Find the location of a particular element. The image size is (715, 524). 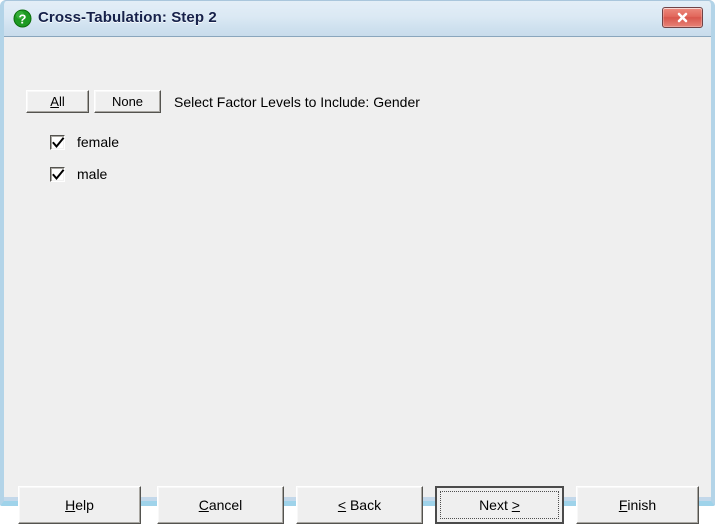

next-button-label: Next > is located at coordinates (499, 505).